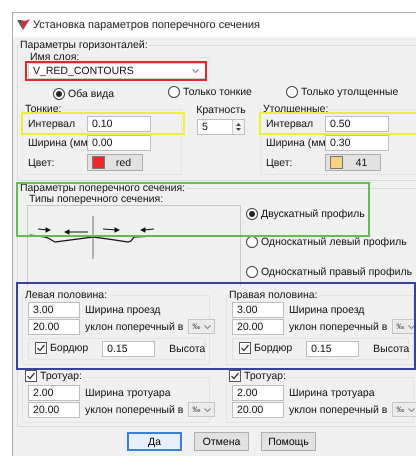  Describe the element at coordinates (23, 25) in the screenshot. I see `app-logo-icon` at that location.